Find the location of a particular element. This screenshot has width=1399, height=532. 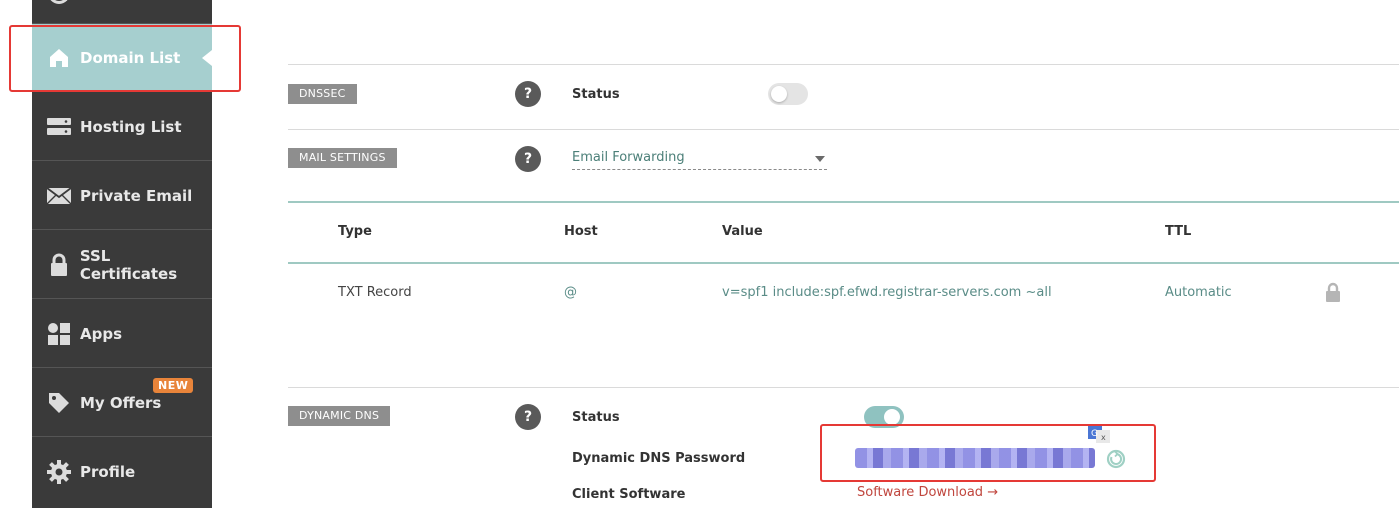

record-host: @ is located at coordinates (570, 292).